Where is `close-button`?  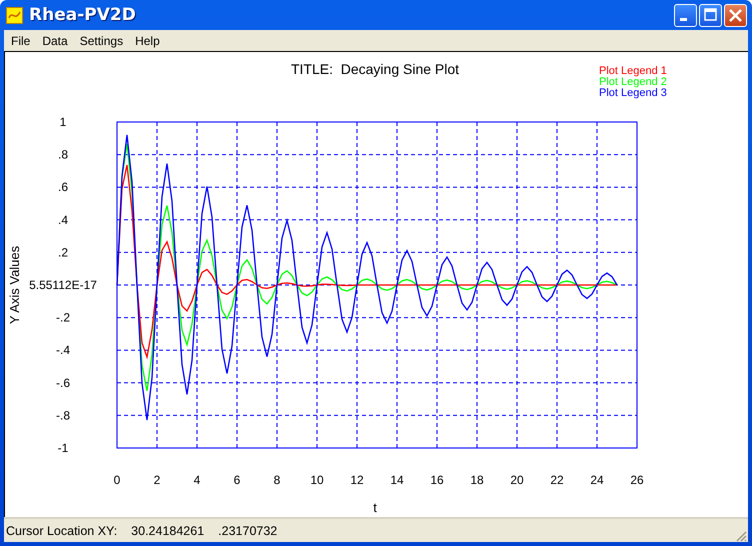
close-button is located at coordinates (735, 15).